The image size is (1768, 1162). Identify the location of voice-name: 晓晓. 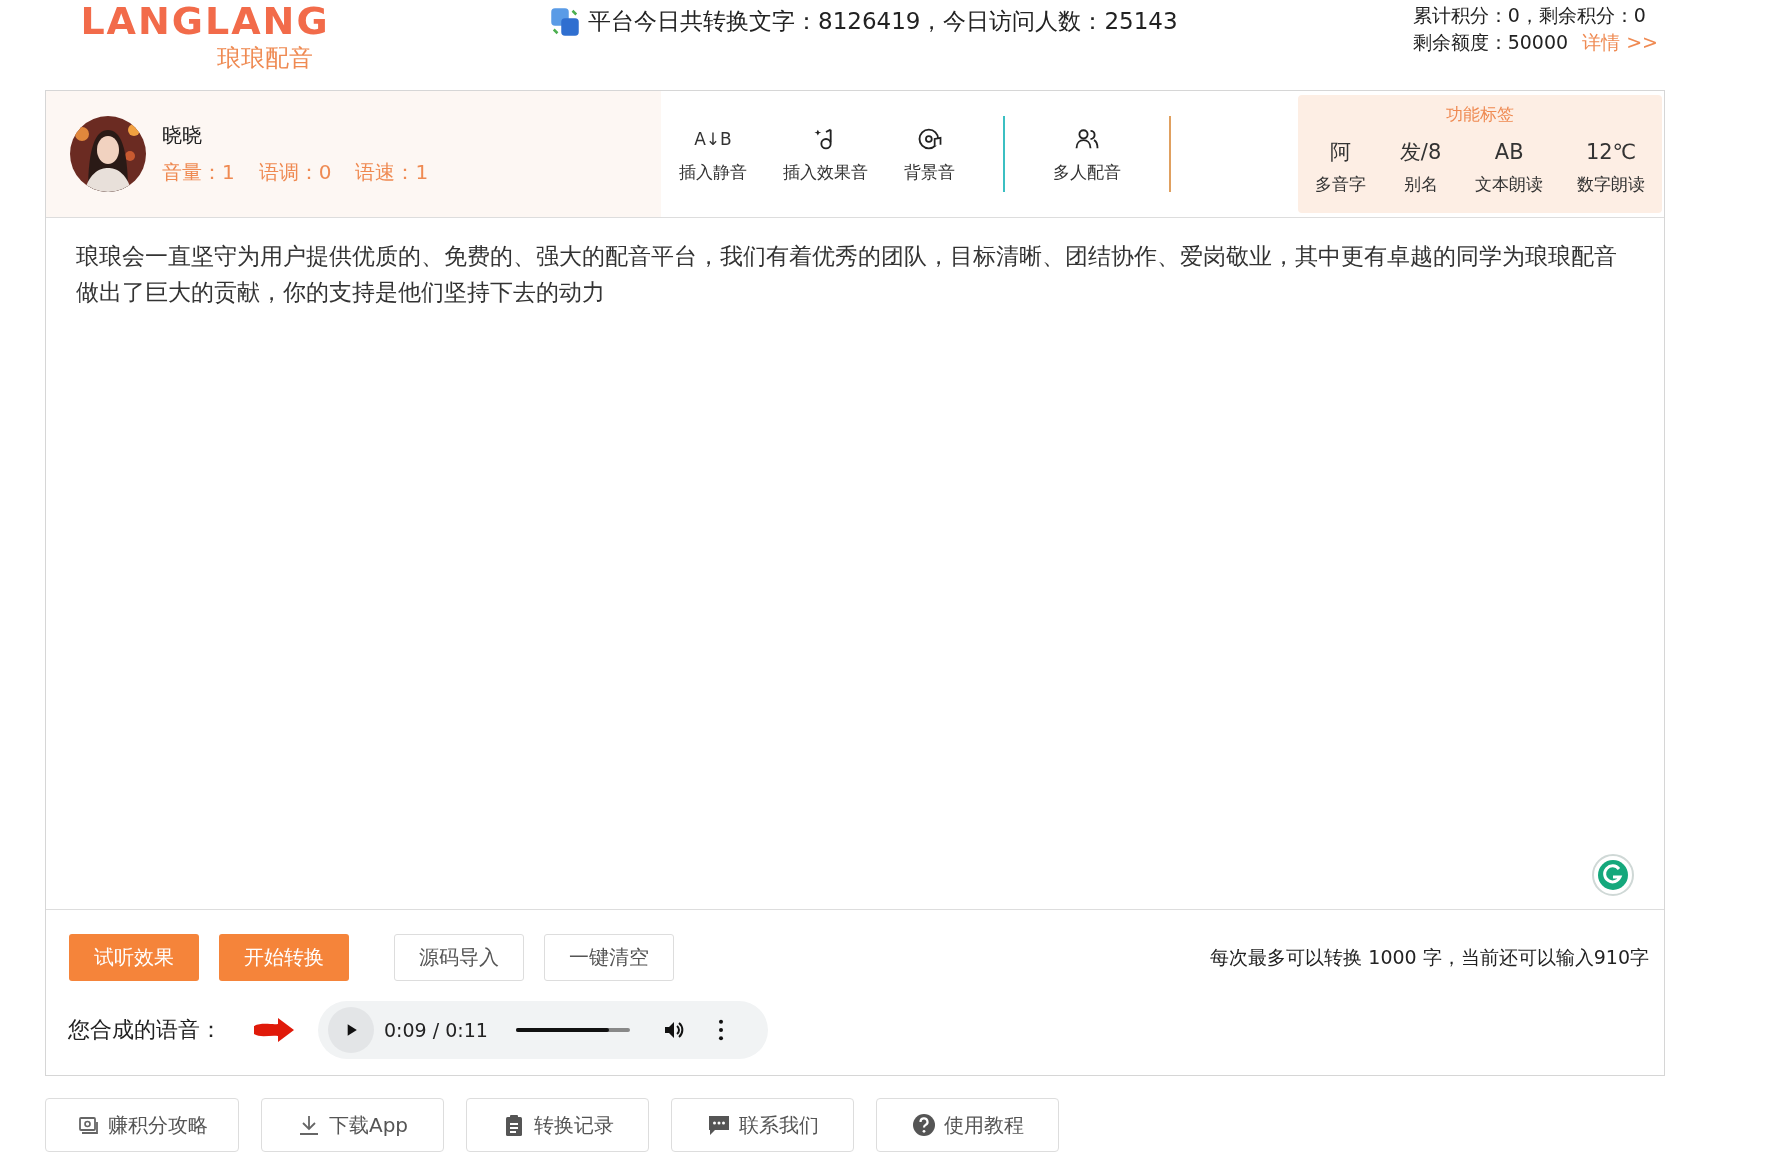
(182, 135).